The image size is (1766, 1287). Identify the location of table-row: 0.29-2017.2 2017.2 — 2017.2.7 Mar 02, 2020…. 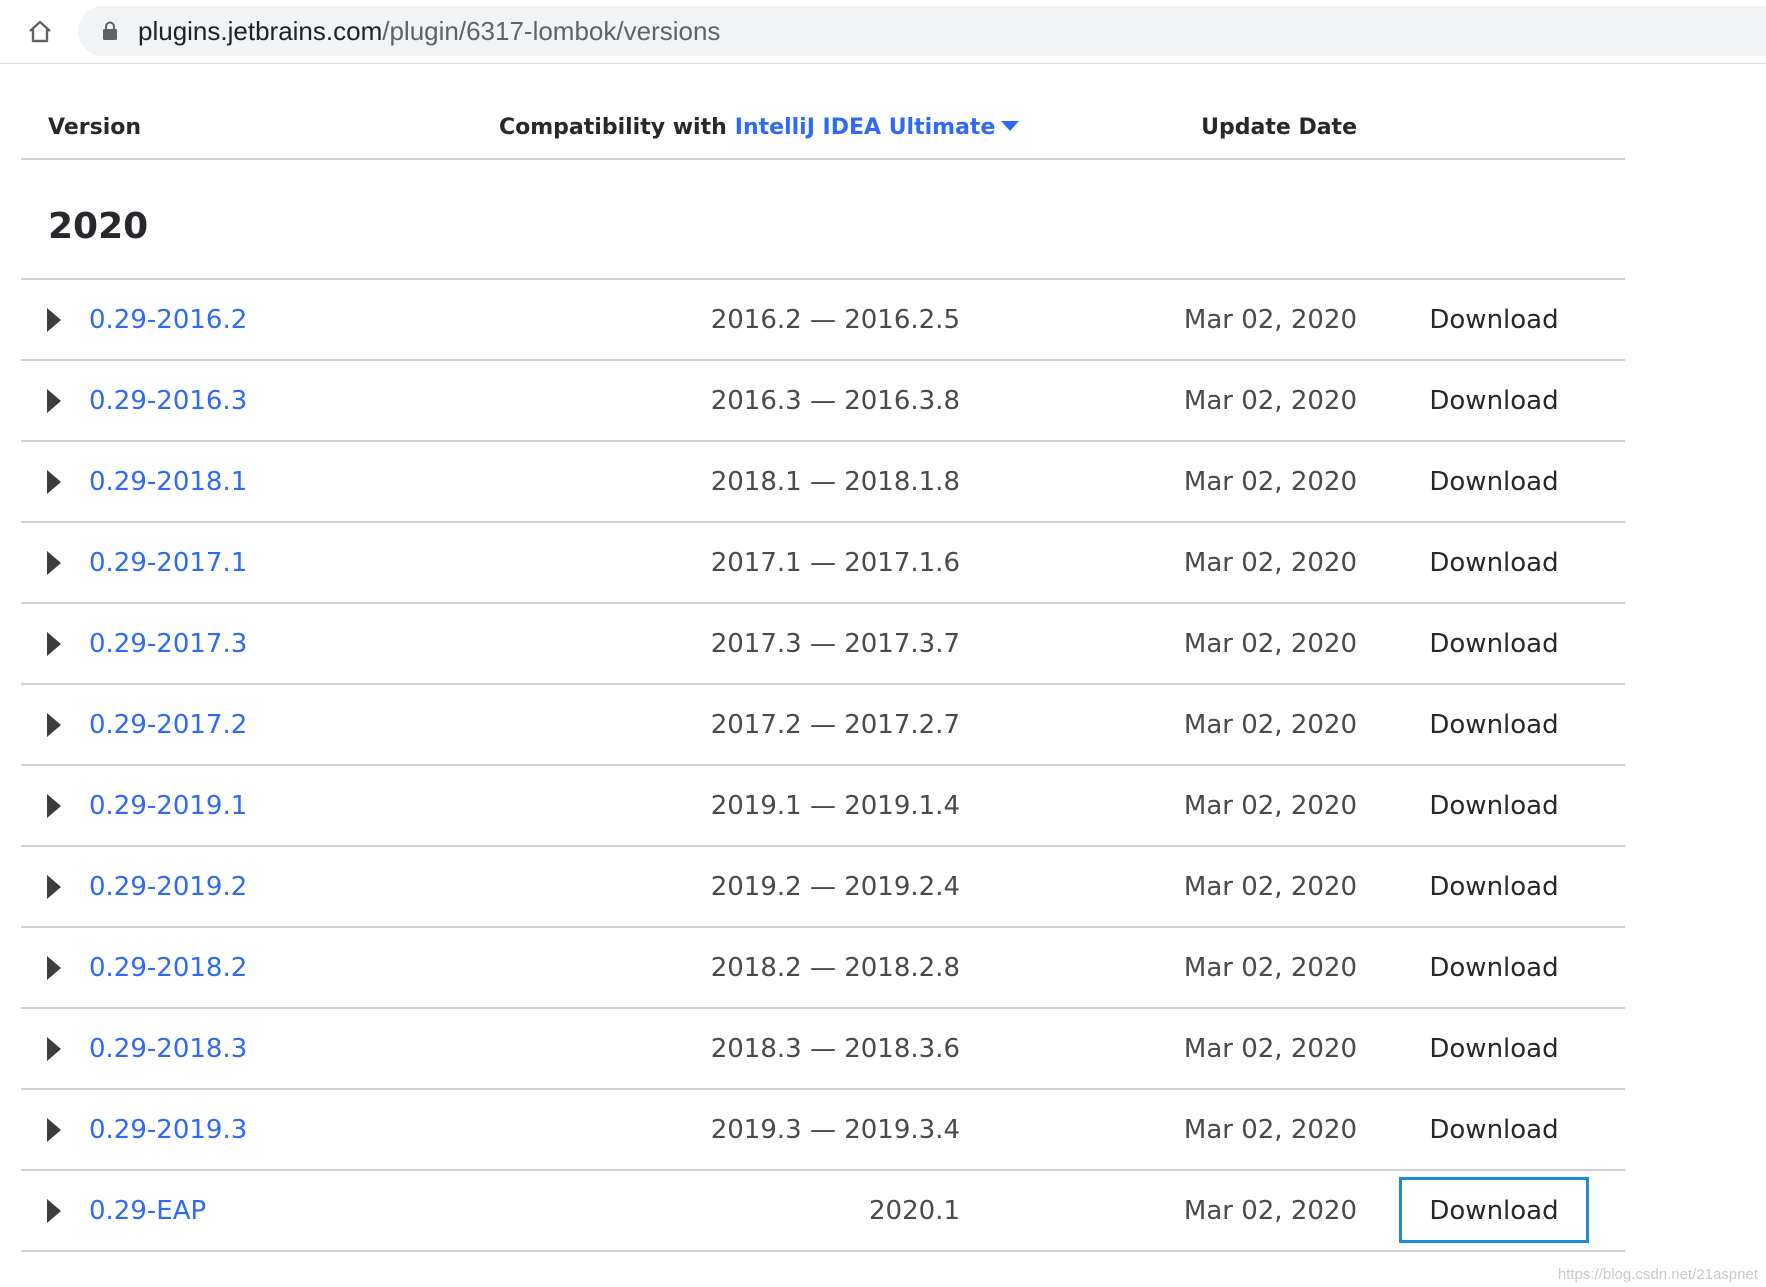
(823, 725).